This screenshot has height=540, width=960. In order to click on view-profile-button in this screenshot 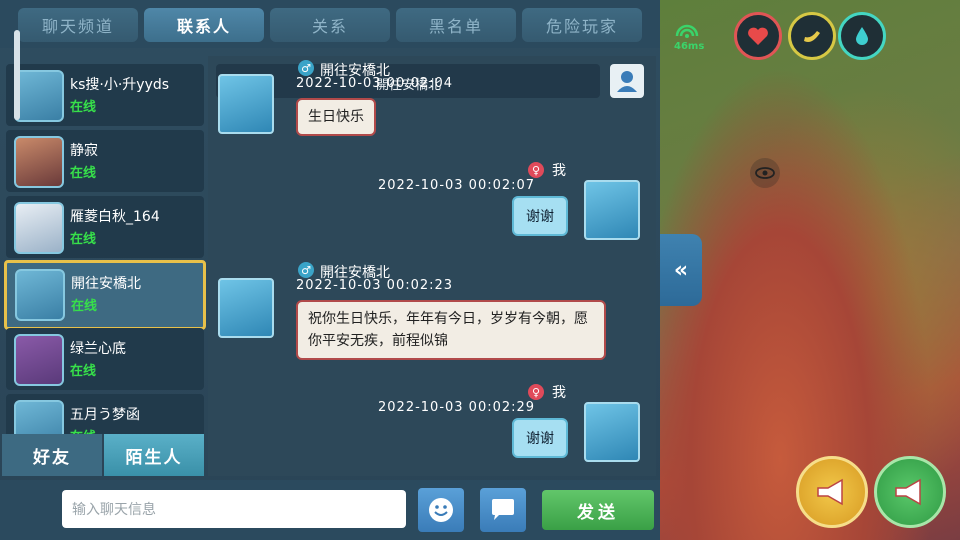, I will do `click(627, 81)`.